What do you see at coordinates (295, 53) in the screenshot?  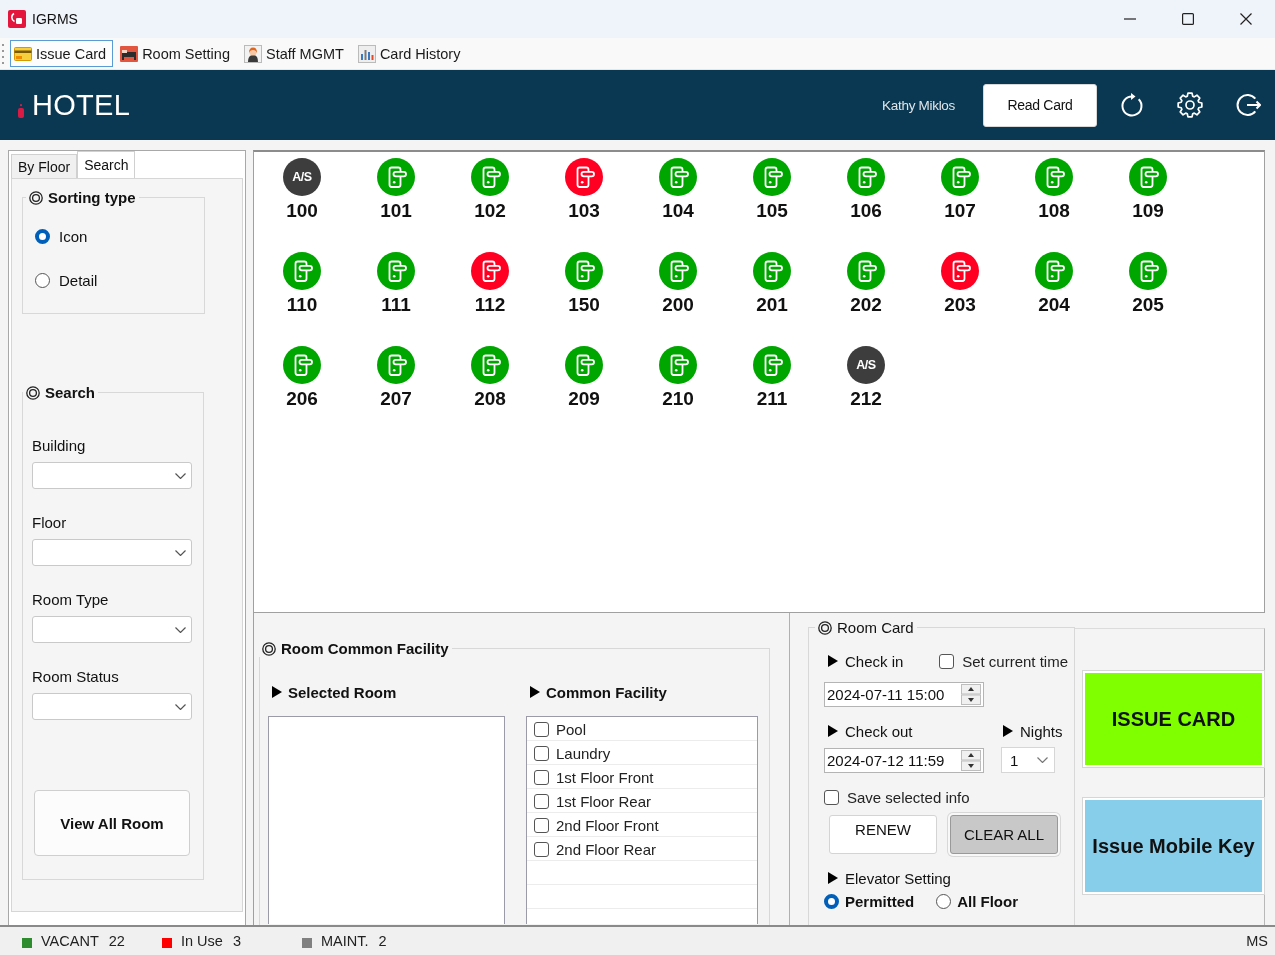 I see `toolbar-button: Staff MGMT` at bounding box center [295, 53].